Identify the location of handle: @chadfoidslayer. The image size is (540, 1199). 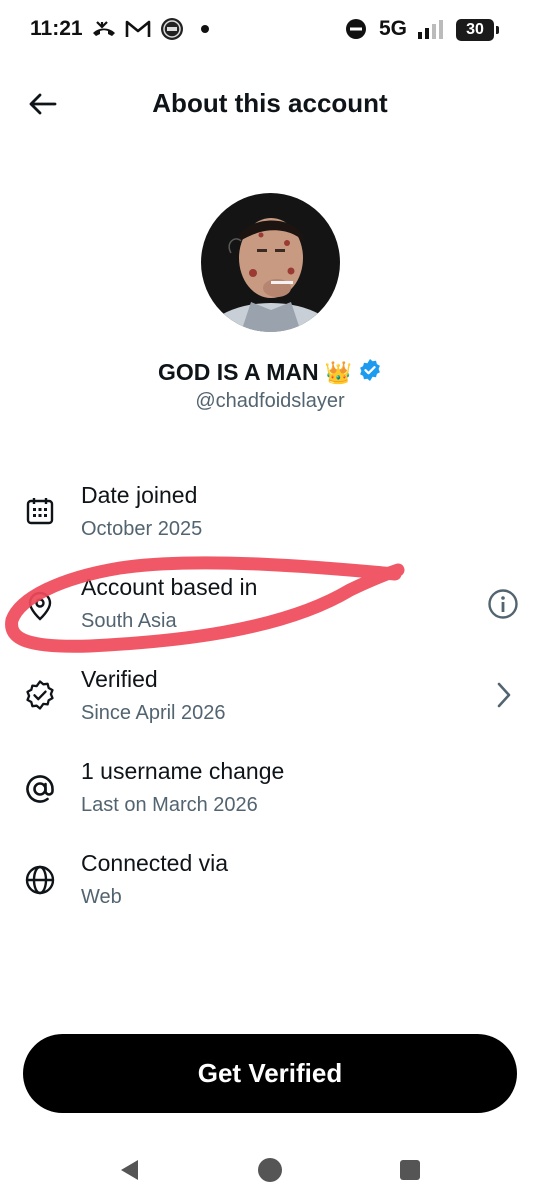
(270, 401).